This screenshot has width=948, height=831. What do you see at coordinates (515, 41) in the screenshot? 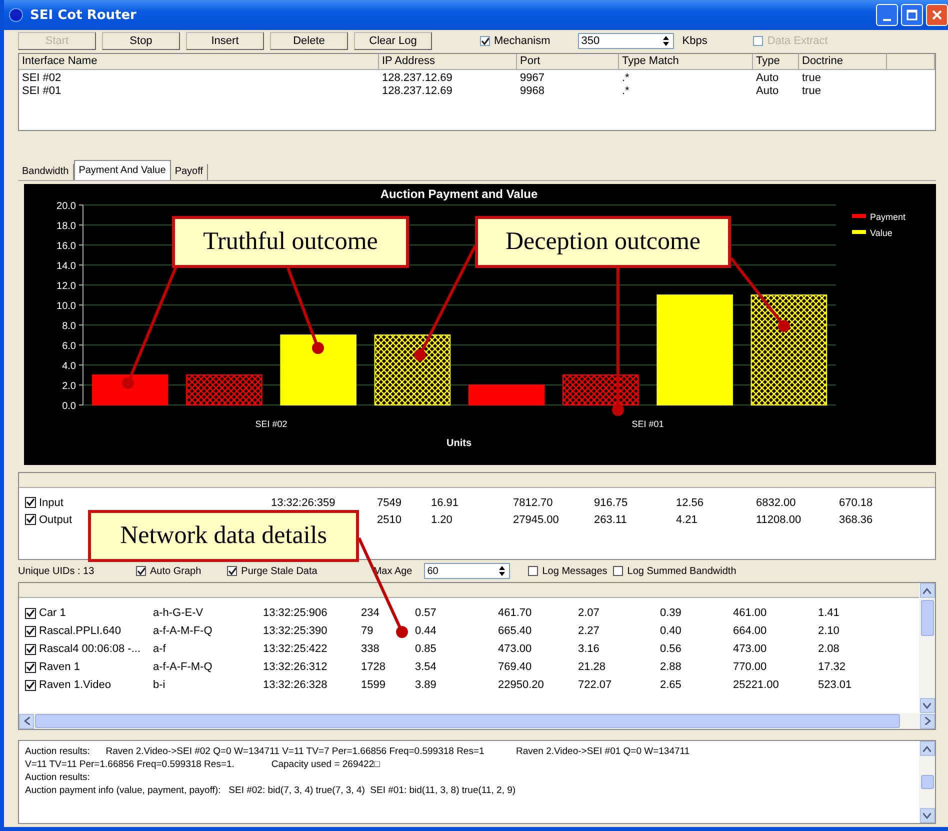
I see `mechanism-checkbox: Mechanism` at bounding box center [515, 41].